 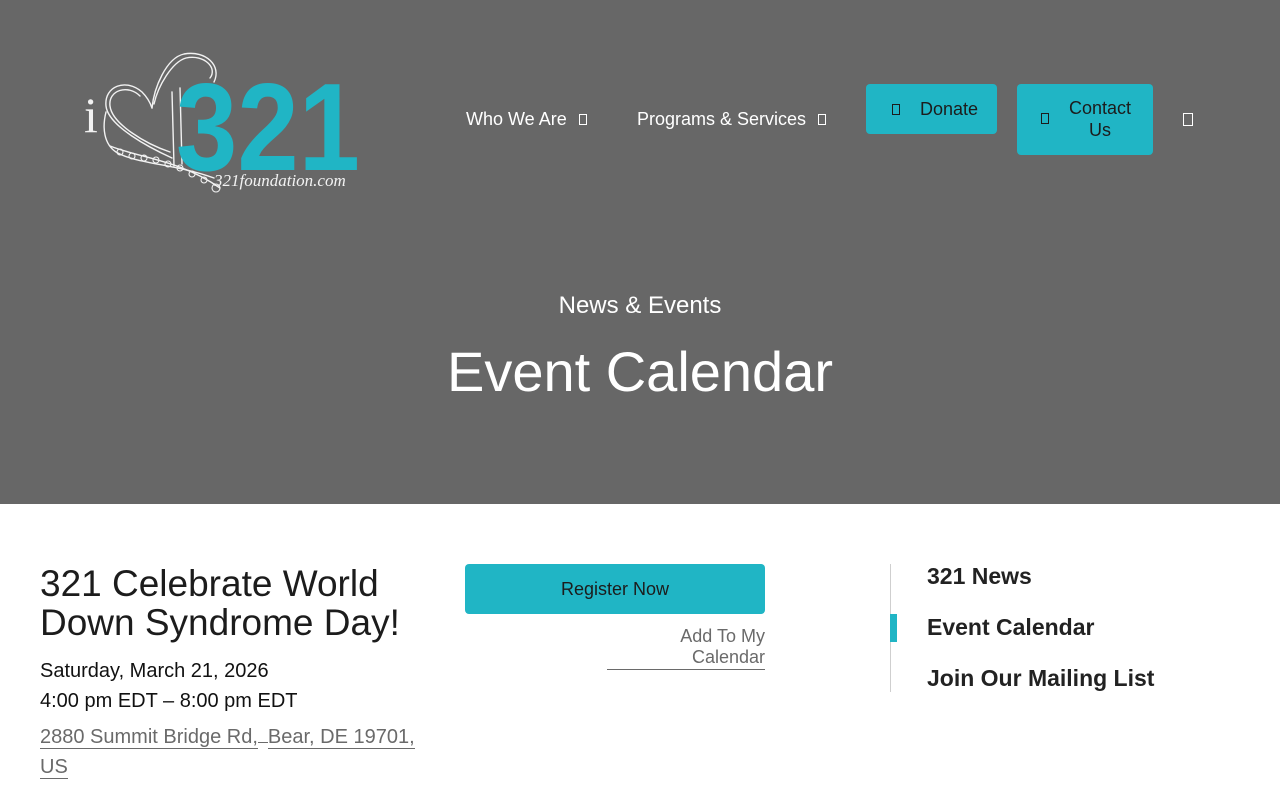 I want to click on nav-who-we-are-label: Who We Are, so click(x=516, y=118).